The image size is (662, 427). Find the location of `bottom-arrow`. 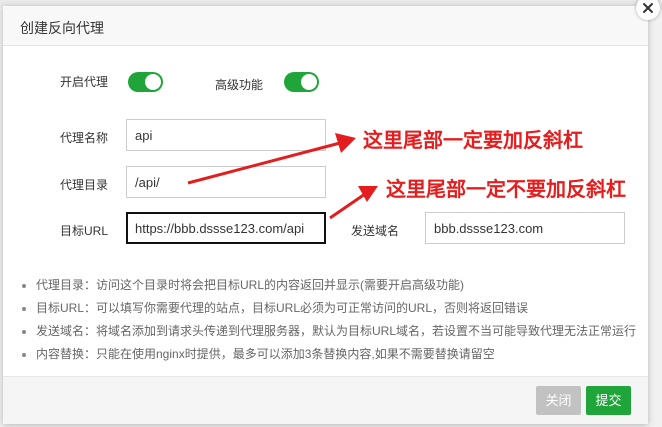

bottom-arrow is located at coordinates (353, 203).